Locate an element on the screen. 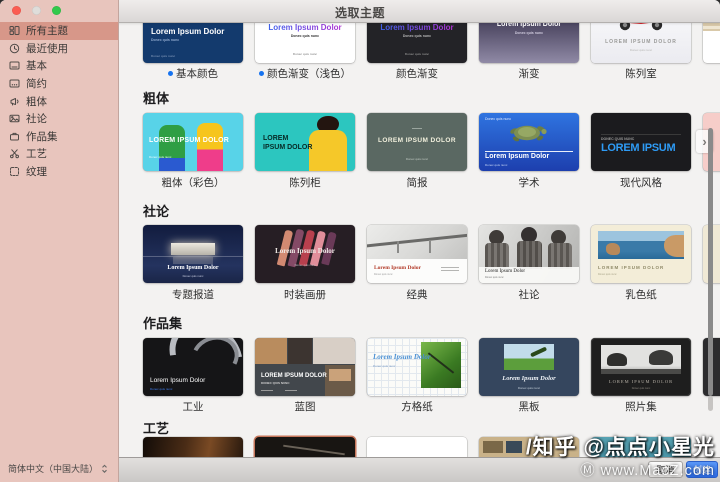 The width and height of the screenshot is (720, 482). theme-thumbnail-classic: Lorem Ipsum Dolor Donec quis nunc is located at coordinates (417, 254).